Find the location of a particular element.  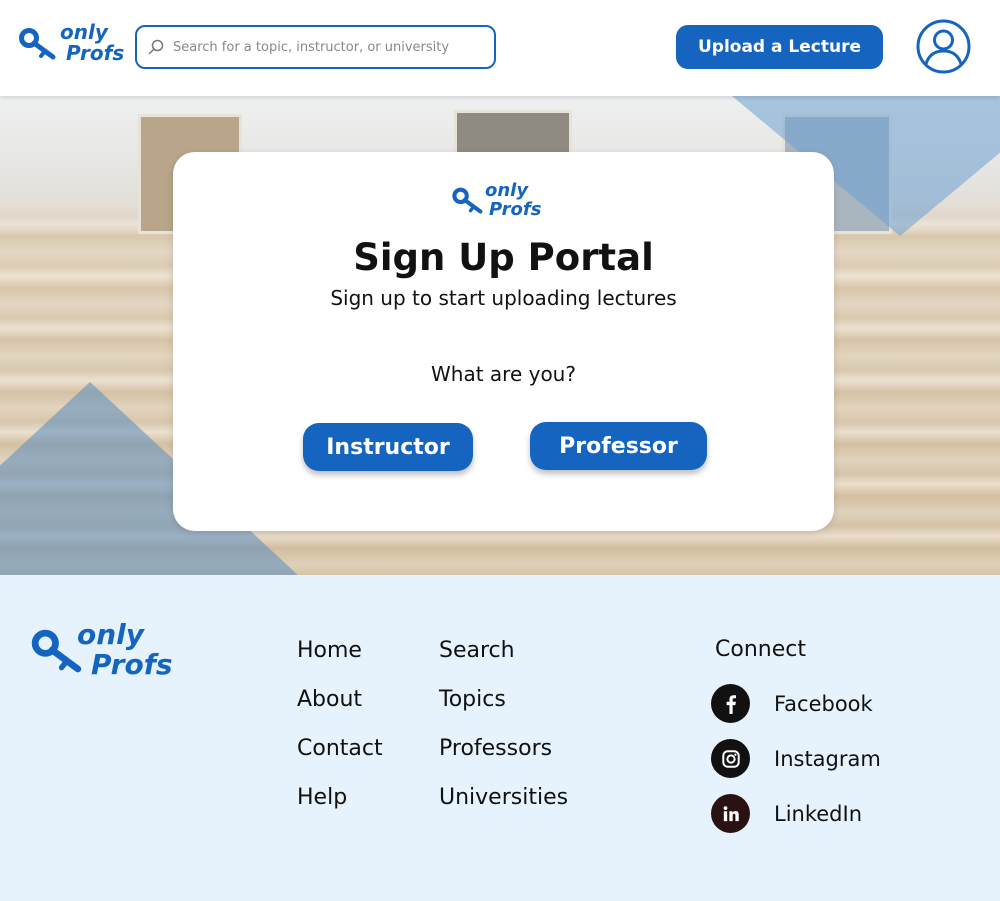

social-label: LinkedIn is located at coordinates (818, 813).